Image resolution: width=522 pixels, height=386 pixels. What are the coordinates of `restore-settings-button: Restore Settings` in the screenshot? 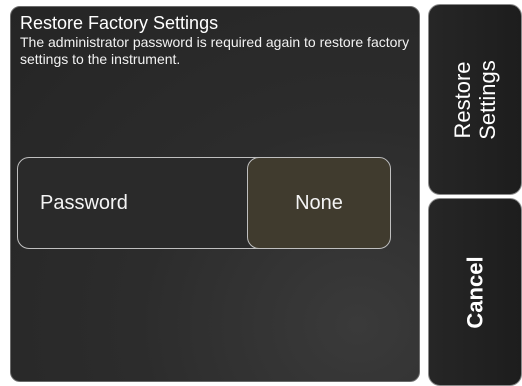 It's located at (475, 99).